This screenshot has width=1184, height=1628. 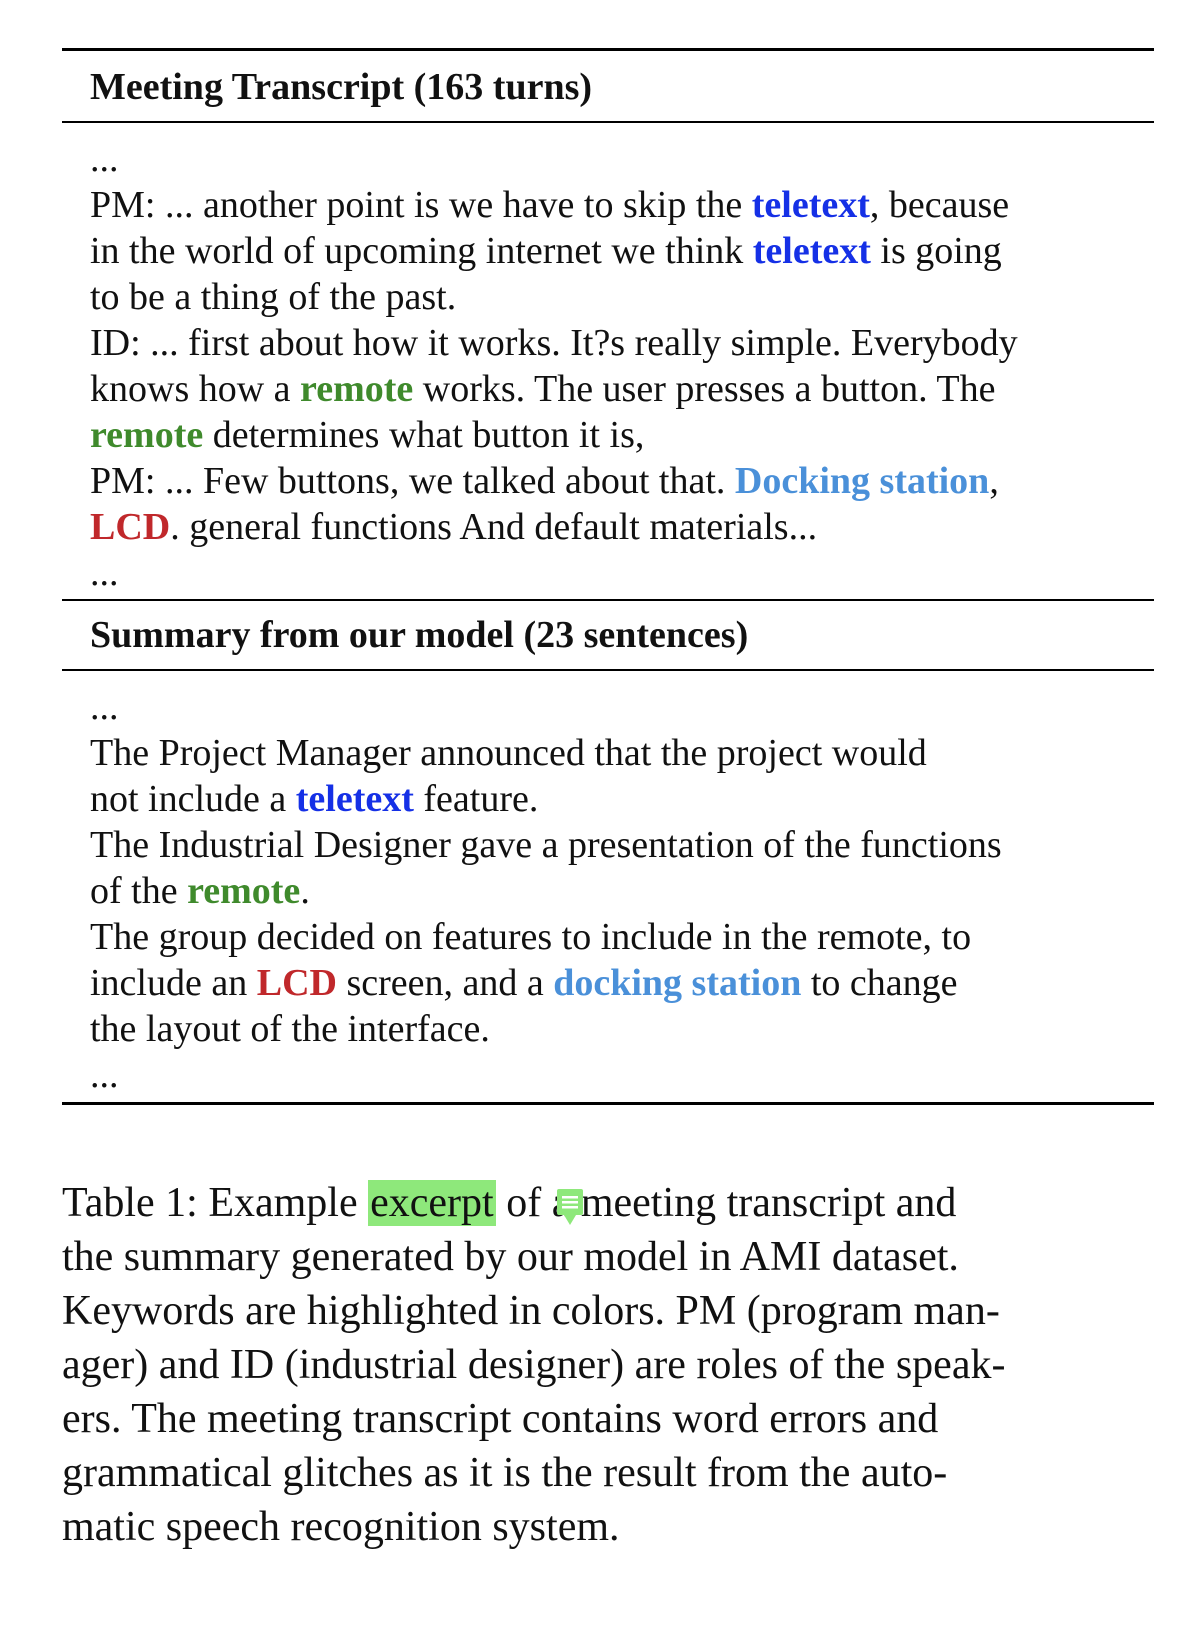 I want to click on transcript-line: to be a thing of the past., so click(x=615, y=297).